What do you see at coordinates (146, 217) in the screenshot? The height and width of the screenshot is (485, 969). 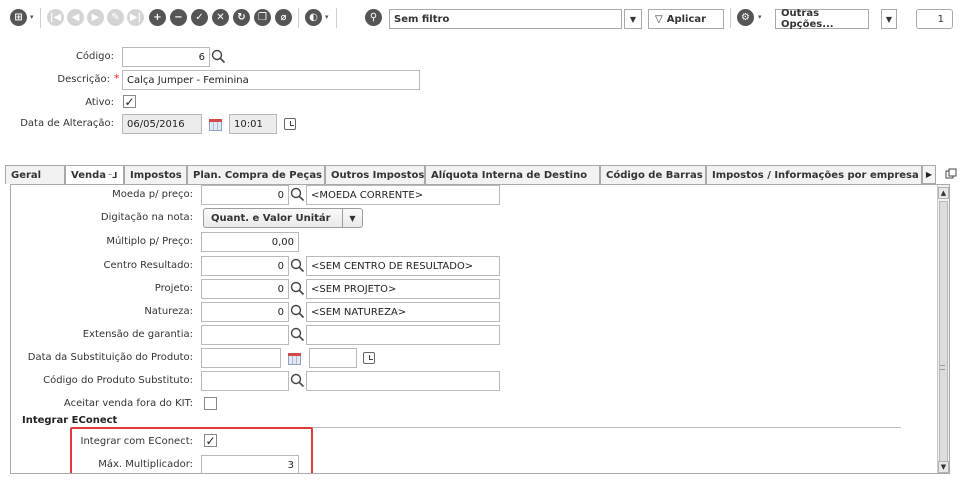 I see `digitacao-label: Digitação na nota:` at bounding box center [146, 217].